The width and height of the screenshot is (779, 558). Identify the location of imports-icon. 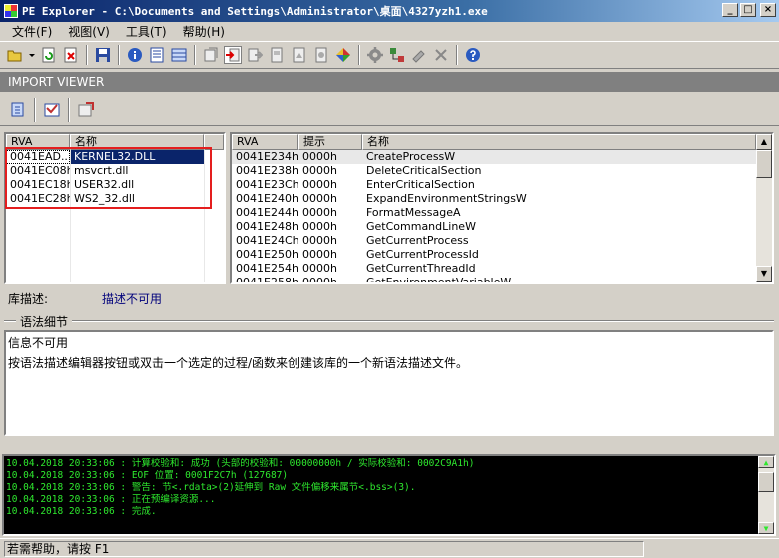
(233, 55).